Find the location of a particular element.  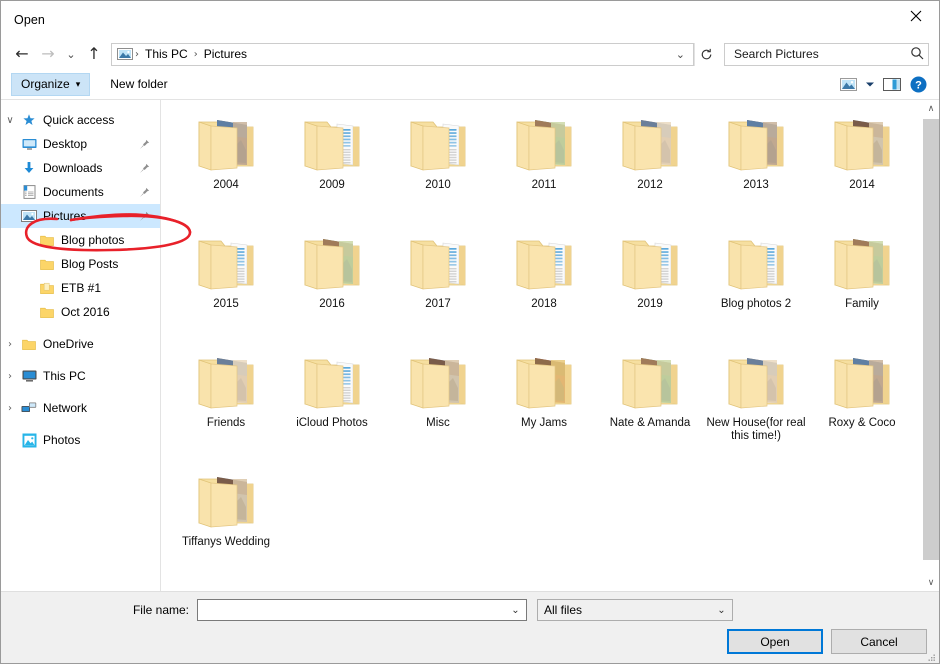

sidebar-item-onedrive: › OneDrive is located at coordinates (80, 344).